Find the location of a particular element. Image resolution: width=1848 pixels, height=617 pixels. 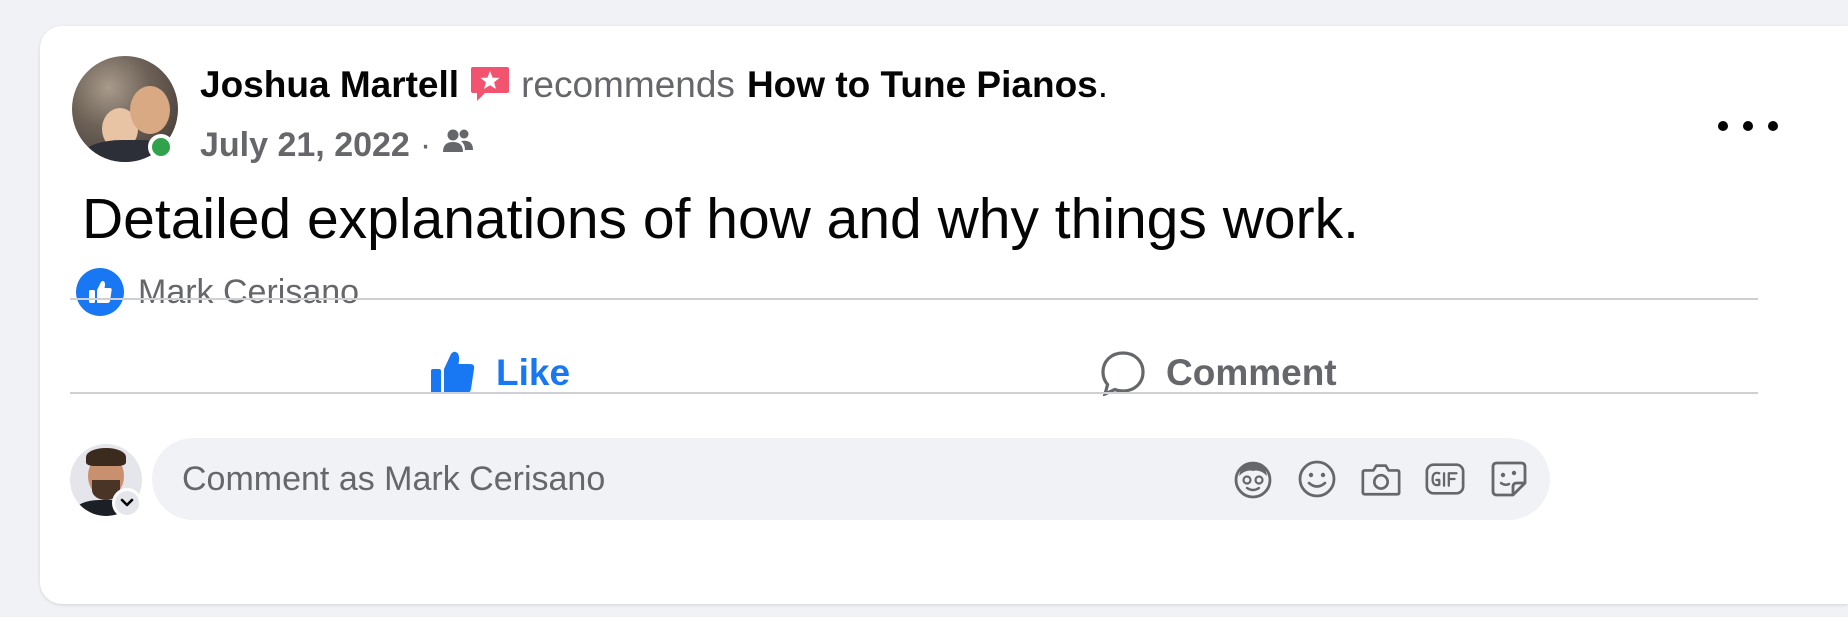

recommends-text: recommends is located at coordinates (628, 84).